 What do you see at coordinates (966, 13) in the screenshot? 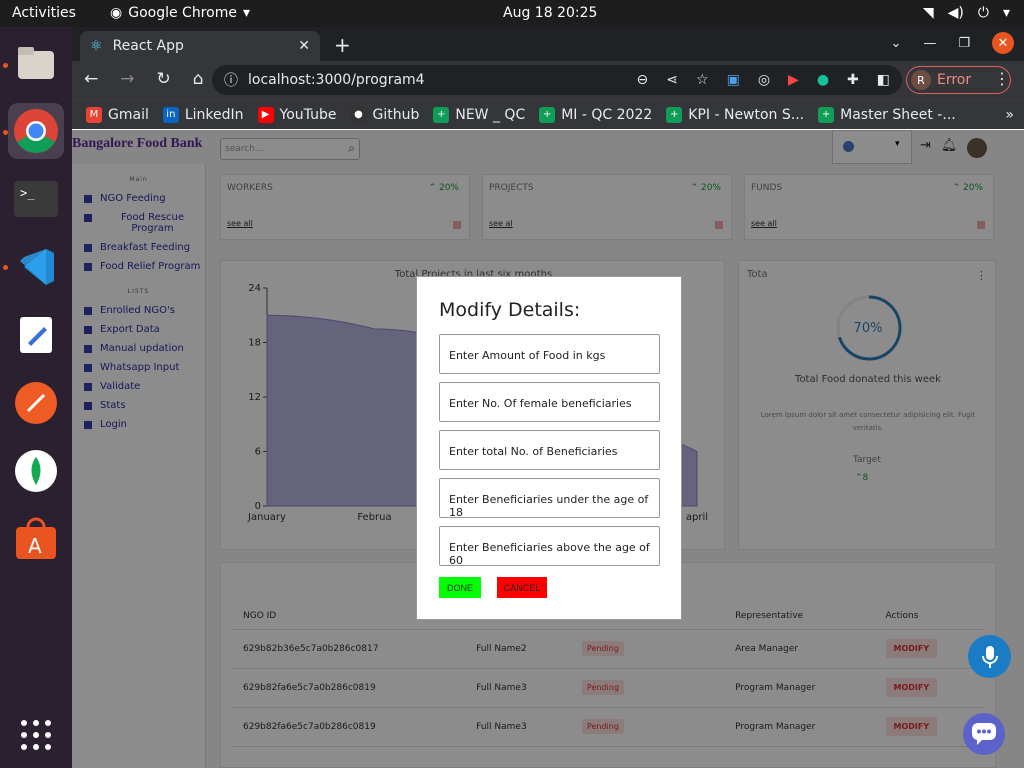
I see `system-tray: ◥ ◀) ⏻ ▾` at bounding box center [966, 13].